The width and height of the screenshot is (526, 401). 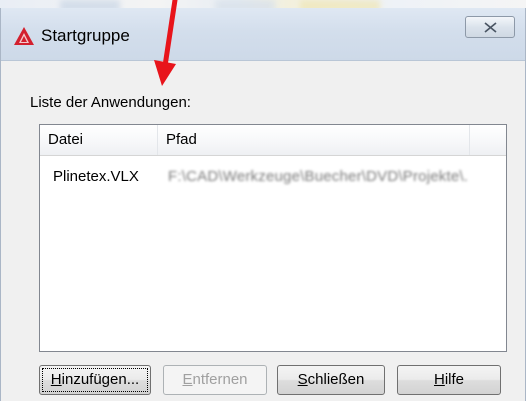 I want to click on add-button-mnemonic: H, so click(x=56, y=379).